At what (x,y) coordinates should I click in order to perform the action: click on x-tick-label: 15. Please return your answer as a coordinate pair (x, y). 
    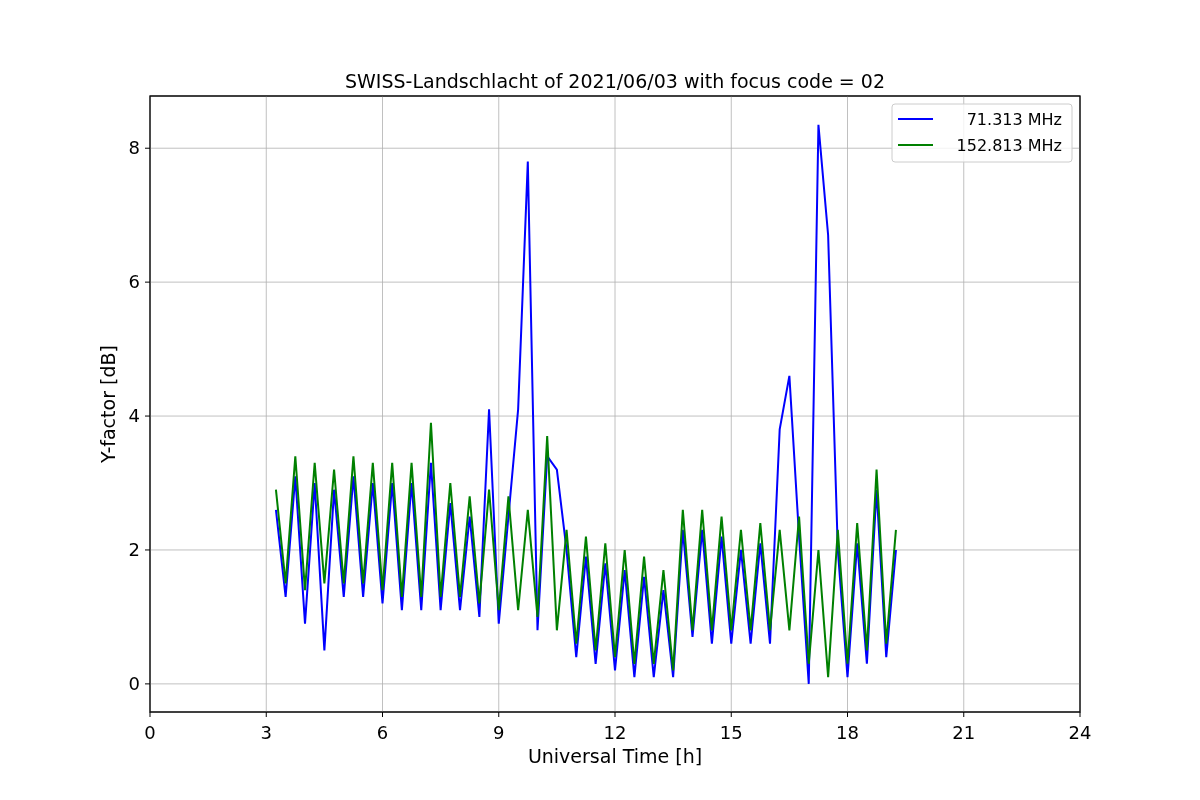
    Looking at the image, I should click on (731, 732).